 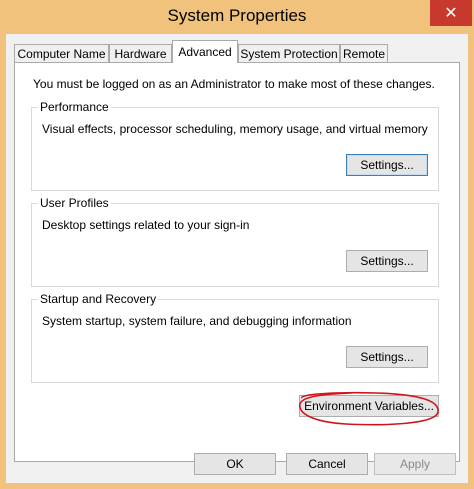 I want to click on title-bar: System Properties ✕, so click(x=237, y=17).